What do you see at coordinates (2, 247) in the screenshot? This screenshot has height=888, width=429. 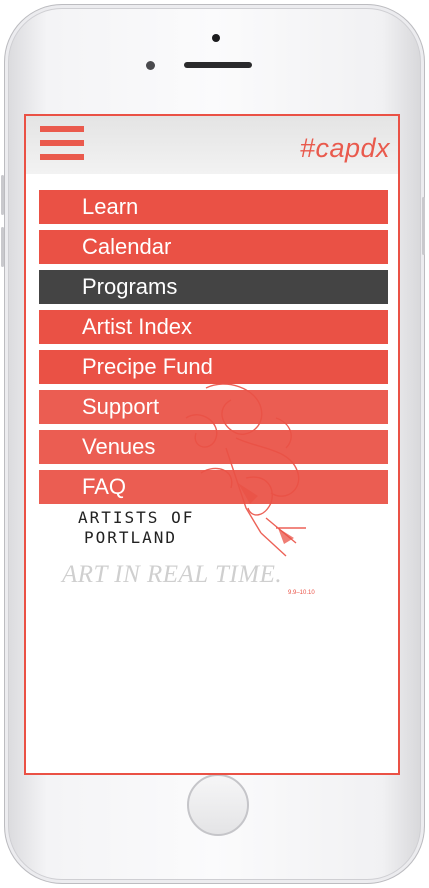 I see `volume-down-button` at bounding box center [2, 247].